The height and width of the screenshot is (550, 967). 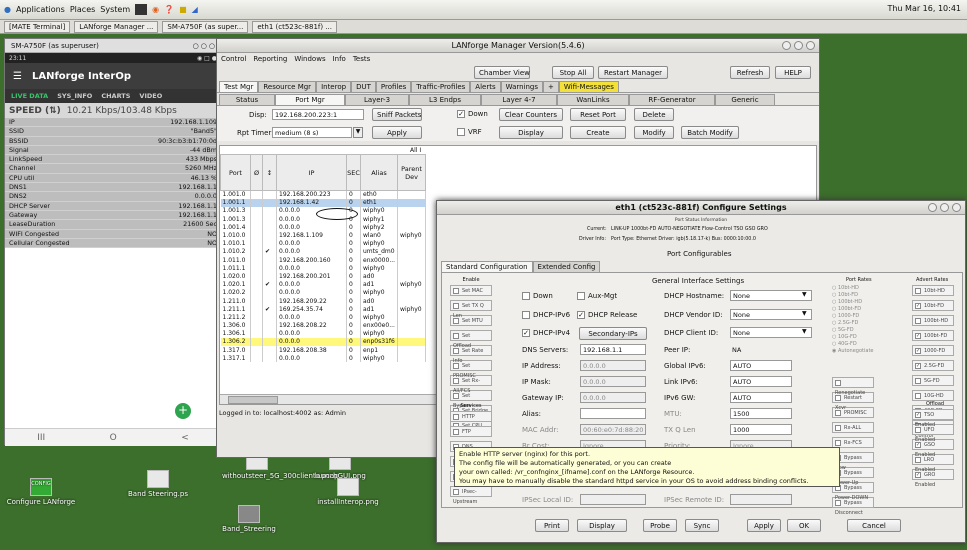 What do you see at coordinates (853, 323) in the screenshot?
I see `port-rate-radio: ○ 2.5G-FD` at bounding box center [853, 323].